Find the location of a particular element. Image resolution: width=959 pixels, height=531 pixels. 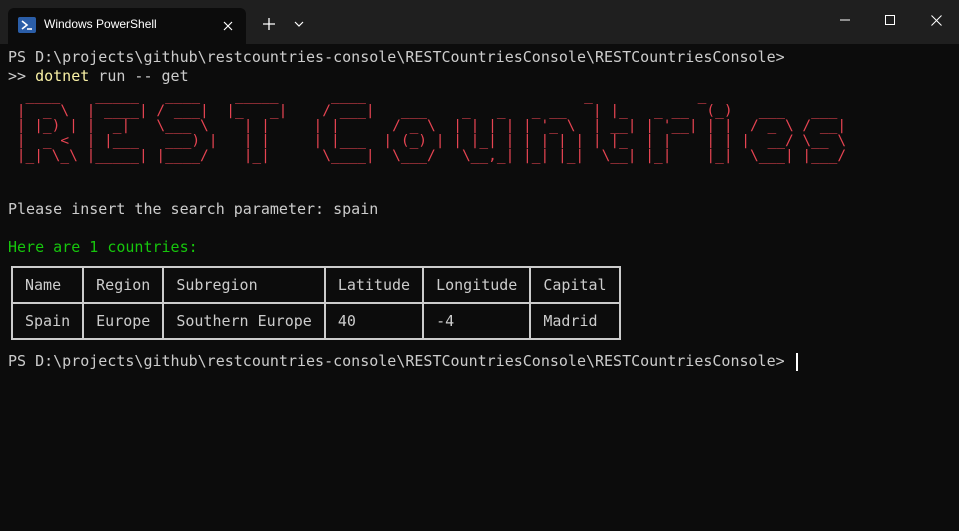

close-window-button is located at coordinates (936, 20).